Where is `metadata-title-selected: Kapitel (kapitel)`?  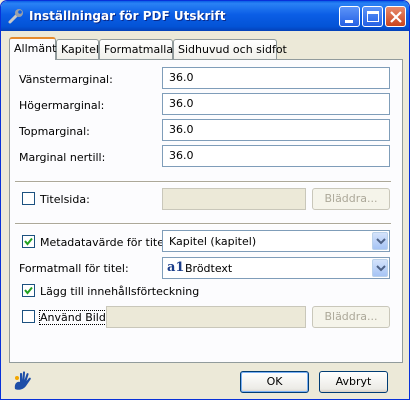 metadata-title-selected: Kapitel (kapitel) is located at coordinates (213, 241).